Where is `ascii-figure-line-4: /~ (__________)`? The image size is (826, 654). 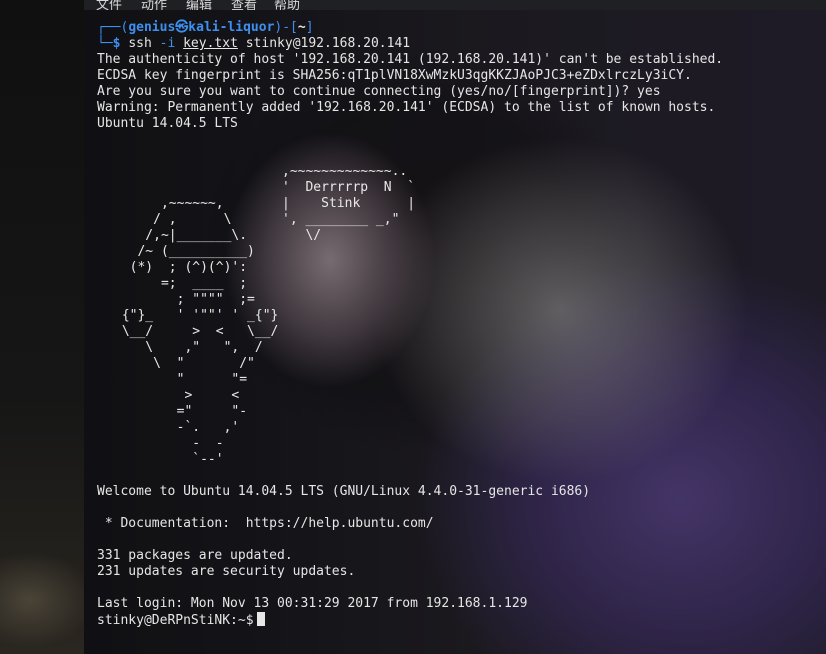
ascii-figure-line-4: /~ (__________) is located at coordinates (184, 251).